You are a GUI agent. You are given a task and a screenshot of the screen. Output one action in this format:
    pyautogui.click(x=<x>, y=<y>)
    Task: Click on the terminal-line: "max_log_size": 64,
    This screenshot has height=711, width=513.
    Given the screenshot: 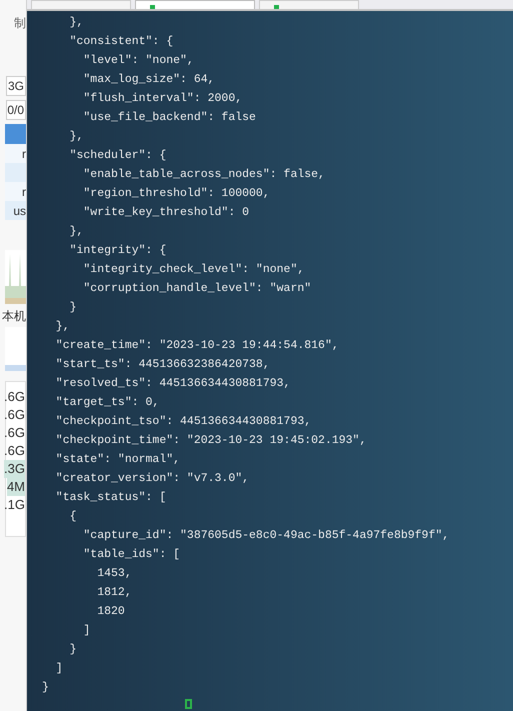 What is the action you would take?
    pyautogui.click(x=149, y=80)
    